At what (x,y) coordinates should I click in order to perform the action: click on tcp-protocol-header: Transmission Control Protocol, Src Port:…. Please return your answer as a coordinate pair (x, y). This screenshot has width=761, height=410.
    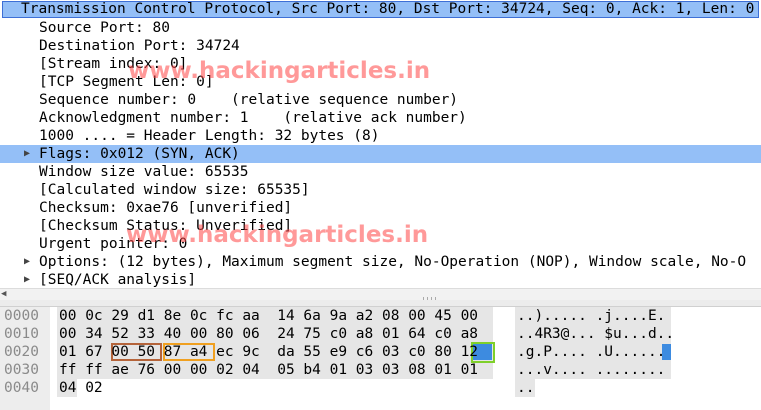
    Looking at the image, I should click on (380, 9).